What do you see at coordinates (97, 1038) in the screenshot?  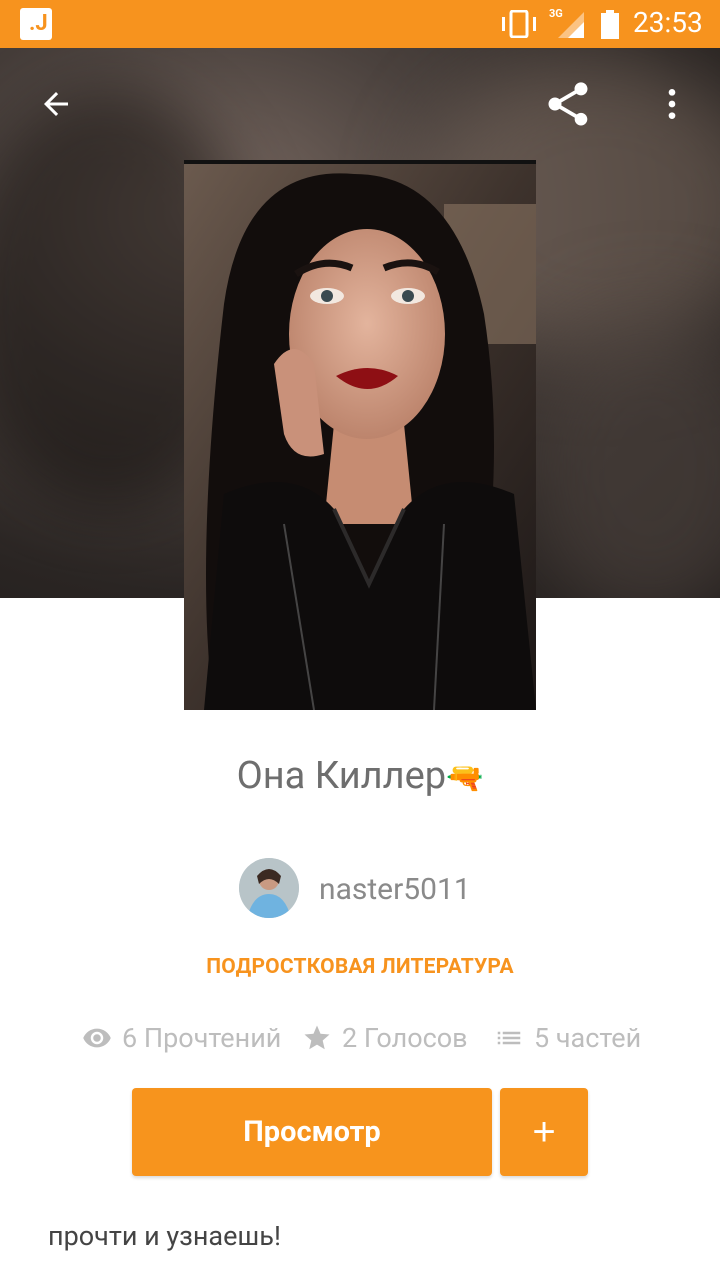 I see `eye-icon` at bounding box center [97, 1038].